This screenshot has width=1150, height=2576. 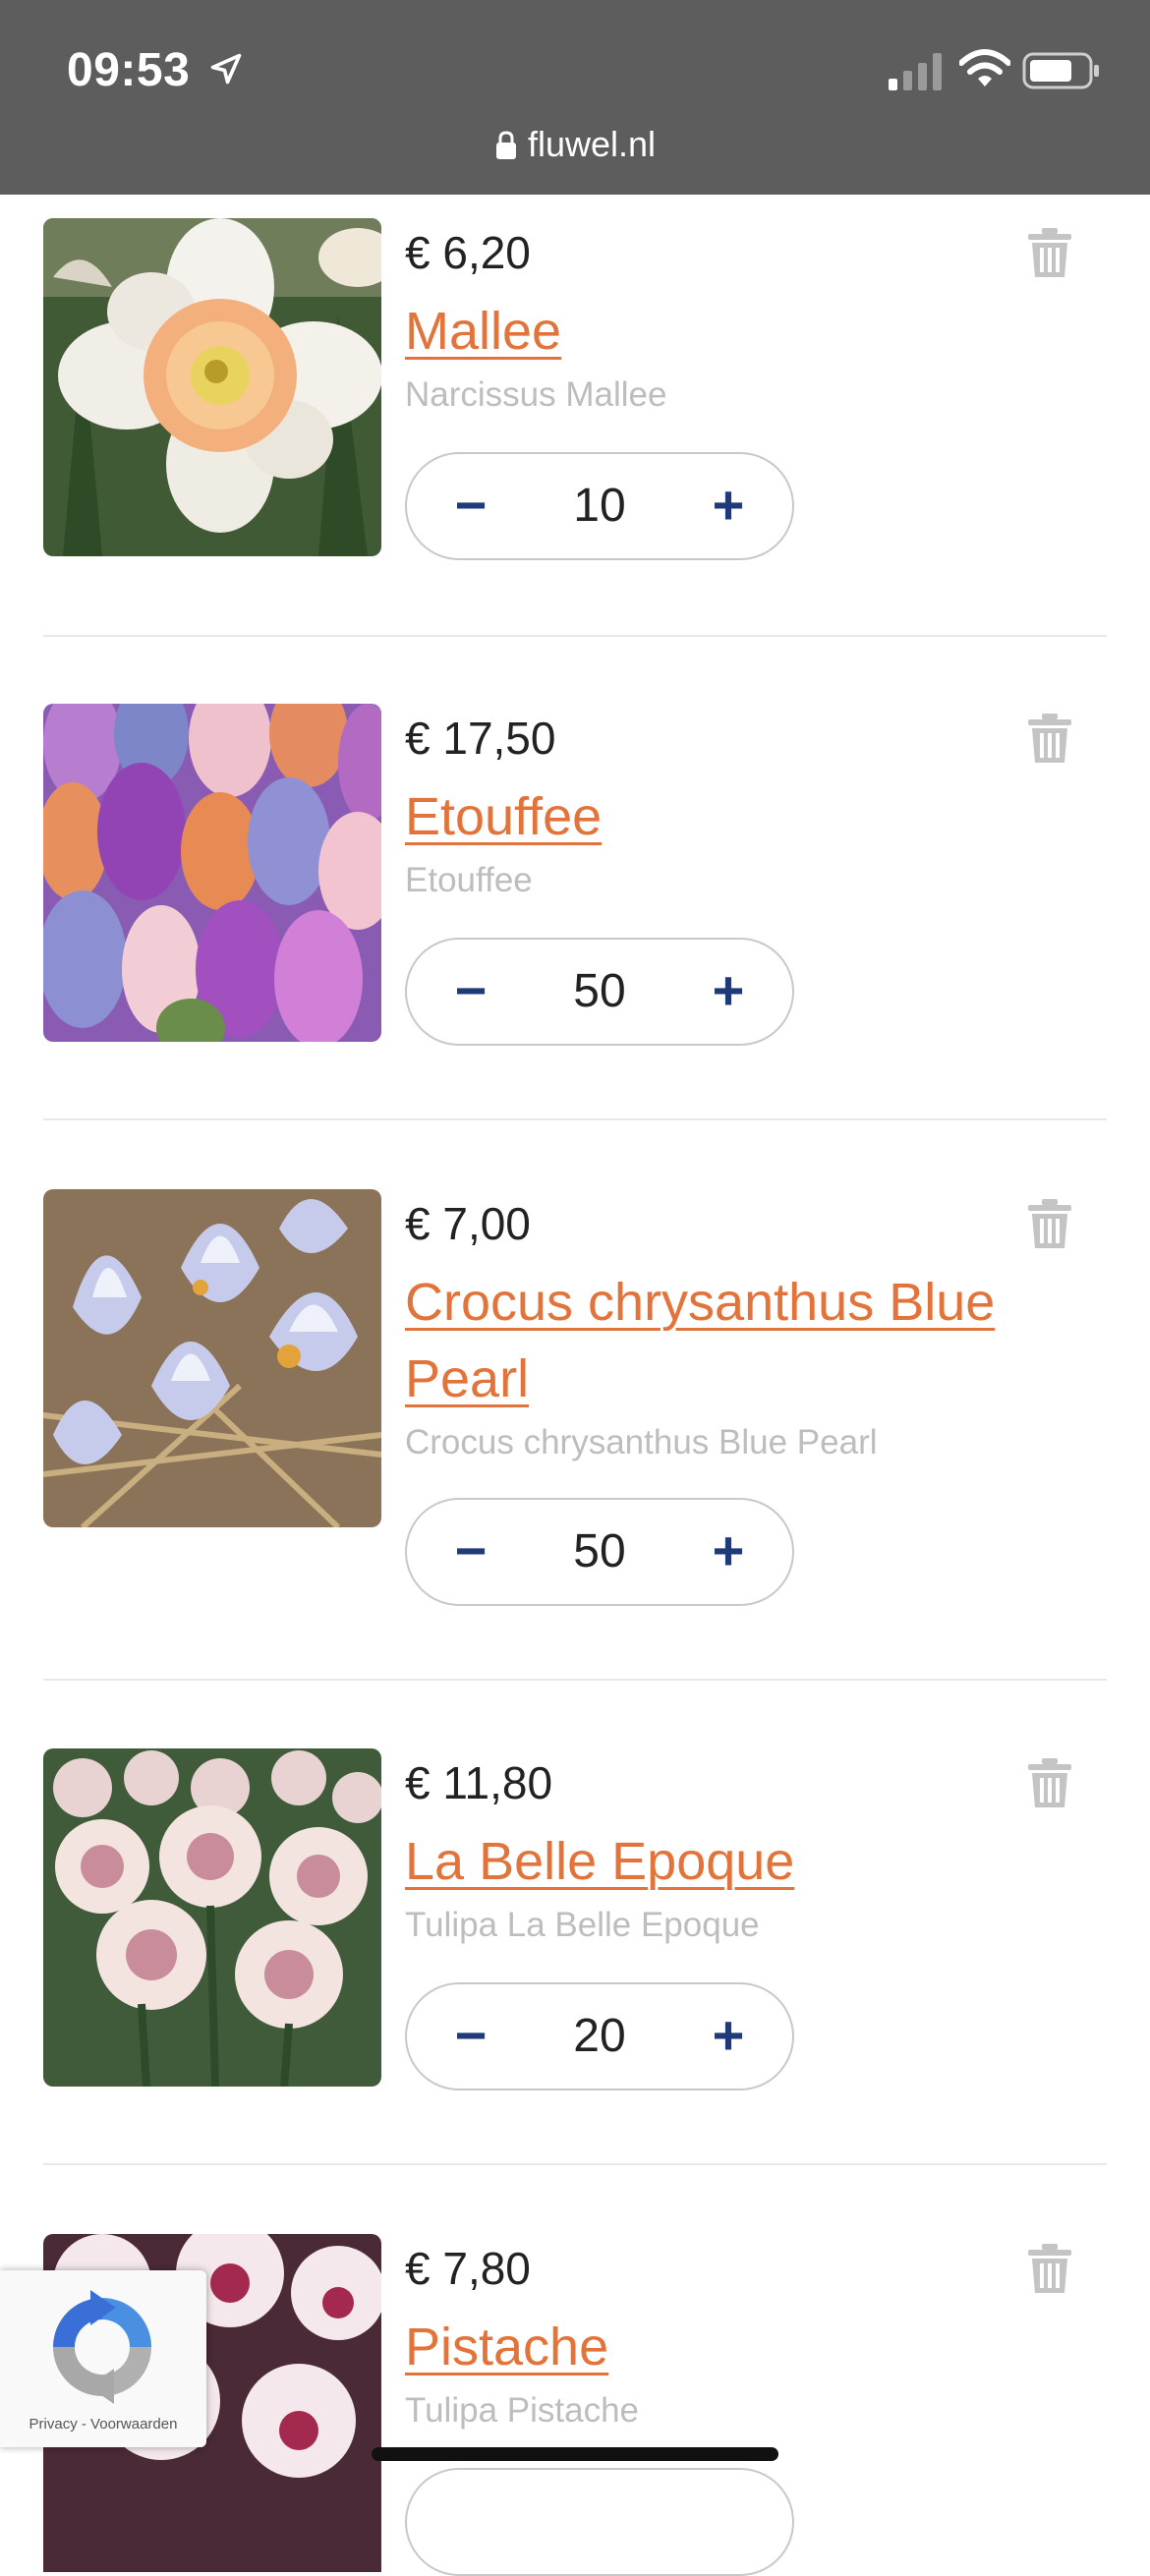 I want to click on url-text: fluwel.nl, so click(x=592, y=144).